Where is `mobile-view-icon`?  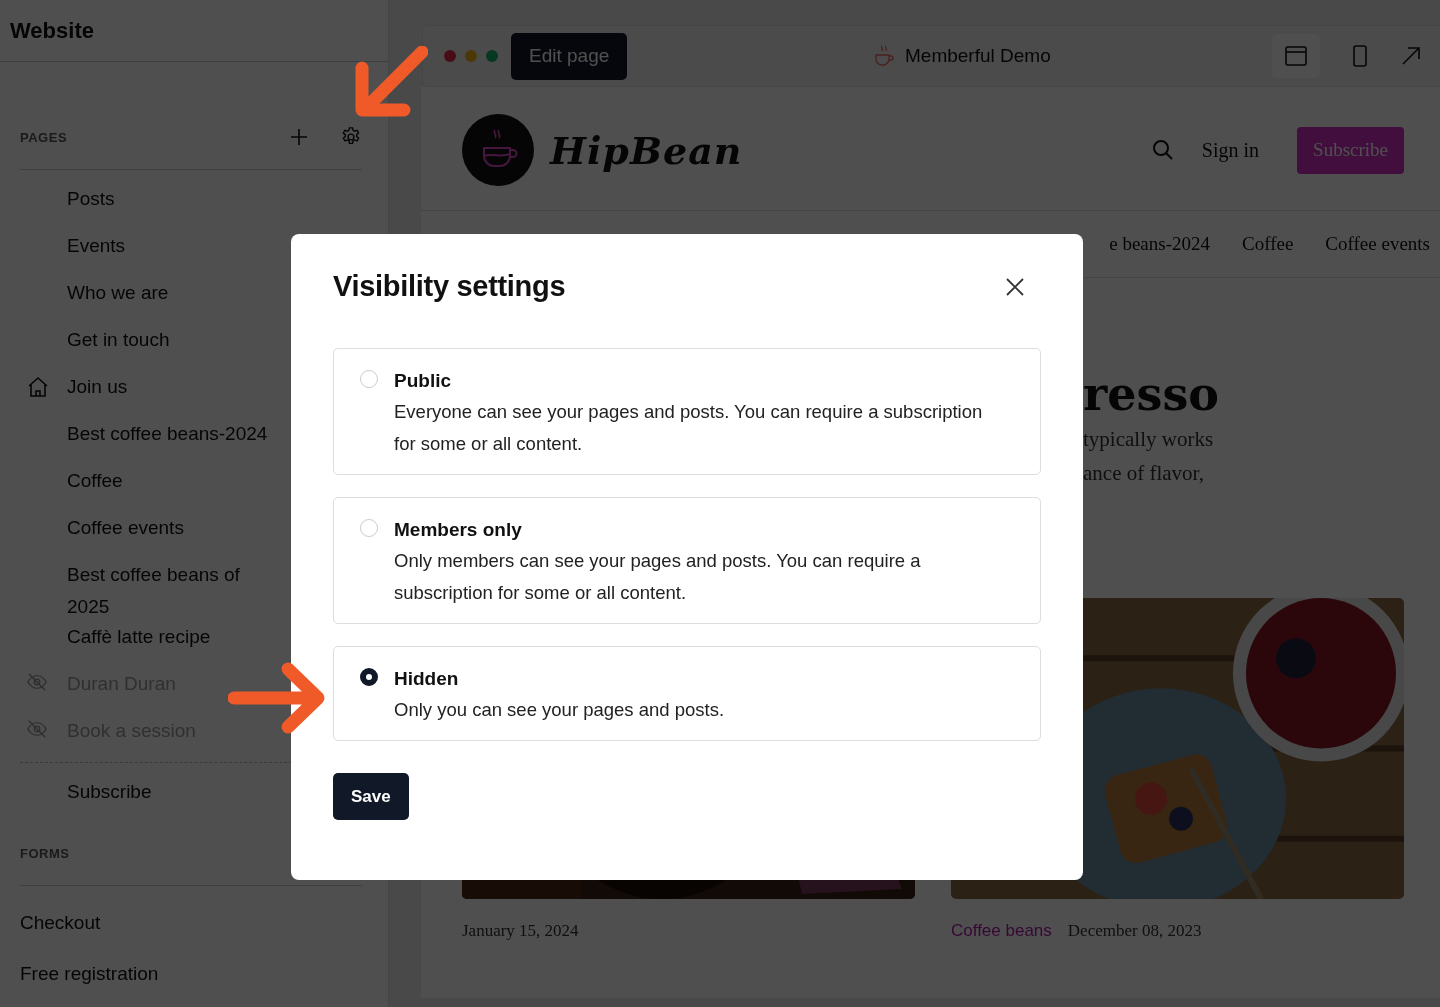
mobile-view-icon is located at coordinates (1360, 56).